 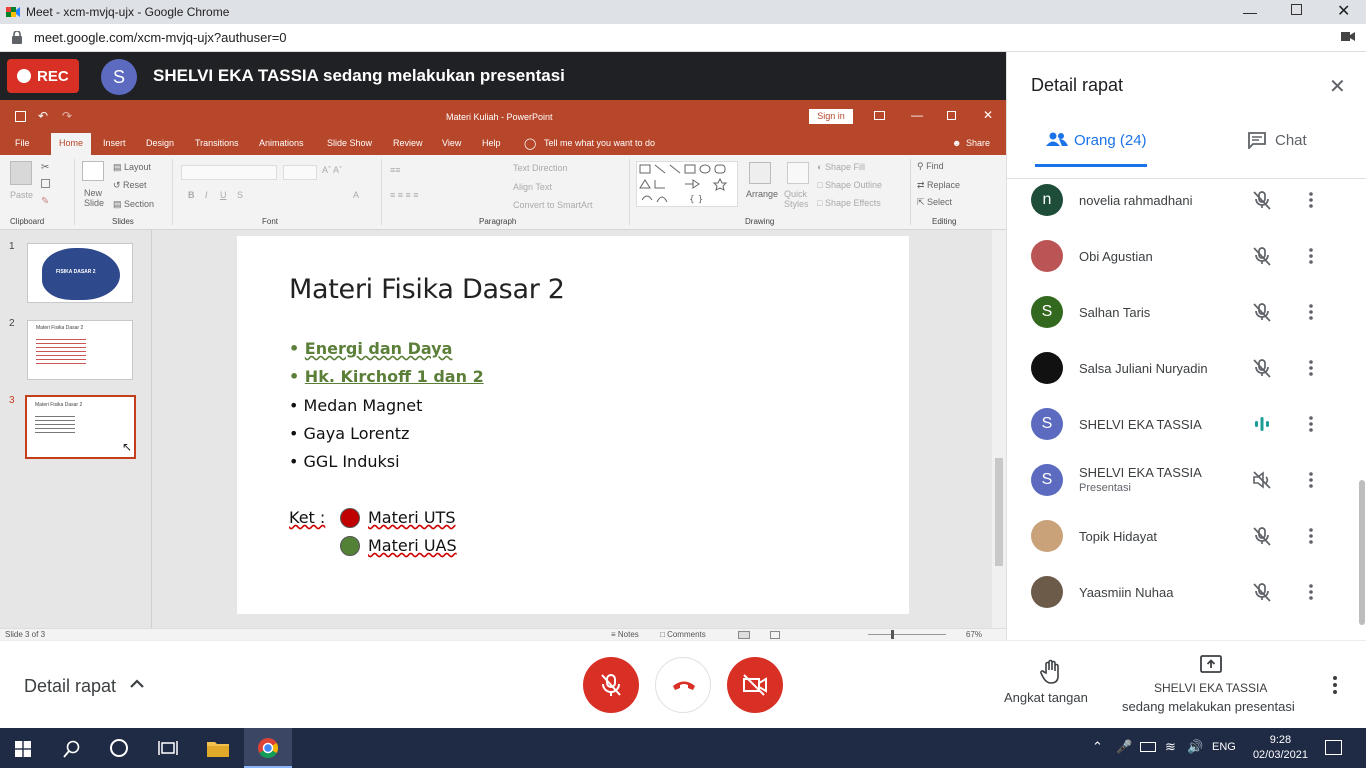 I want to click on leave-call-button, so click(x=683, y=685).